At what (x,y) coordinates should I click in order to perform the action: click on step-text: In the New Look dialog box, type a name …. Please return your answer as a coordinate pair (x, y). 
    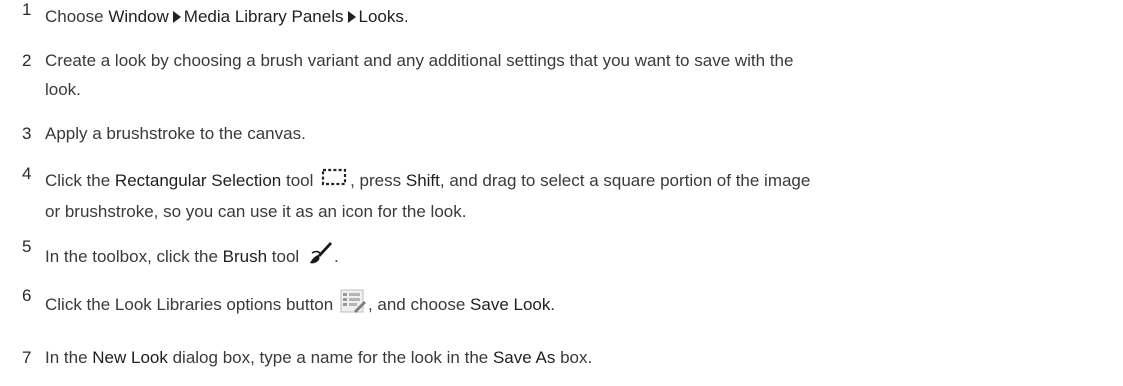
    Looking at the image, I should click on (319, 357).